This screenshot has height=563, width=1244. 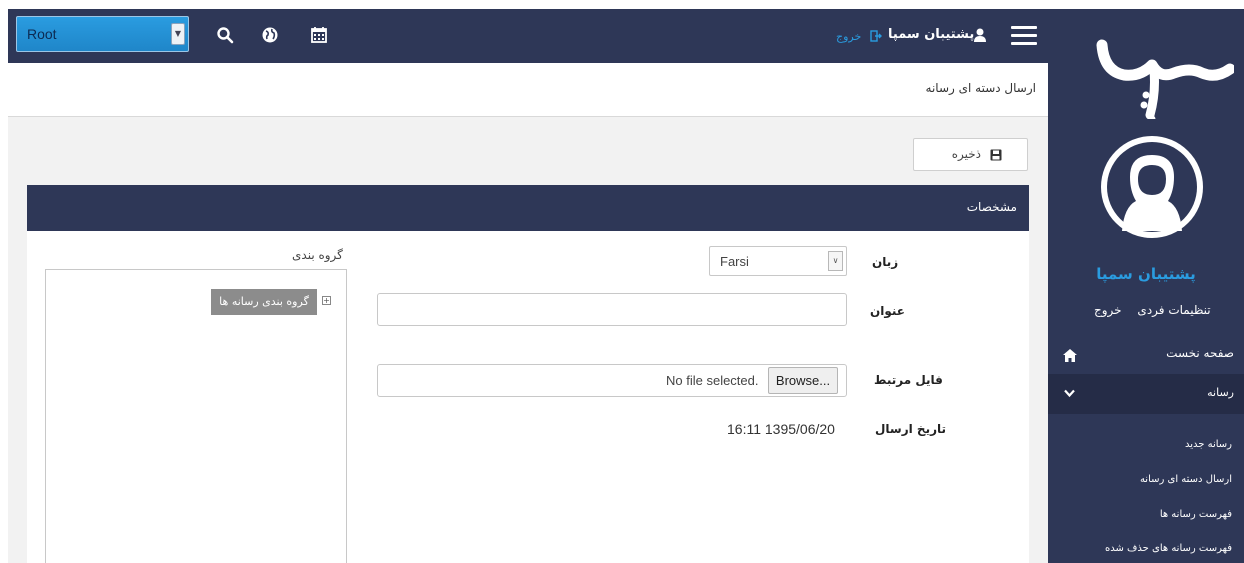 I want to click on org-select: Root ▼, so click(x=102, y=34).